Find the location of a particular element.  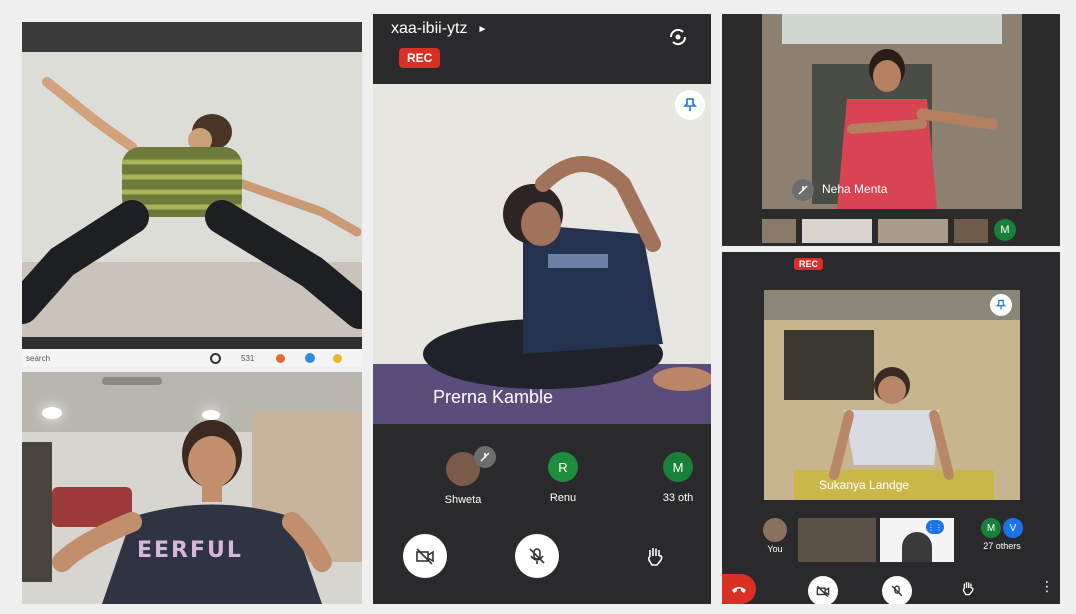

video: Sukanya Landge is located at coordinates (892, 395).